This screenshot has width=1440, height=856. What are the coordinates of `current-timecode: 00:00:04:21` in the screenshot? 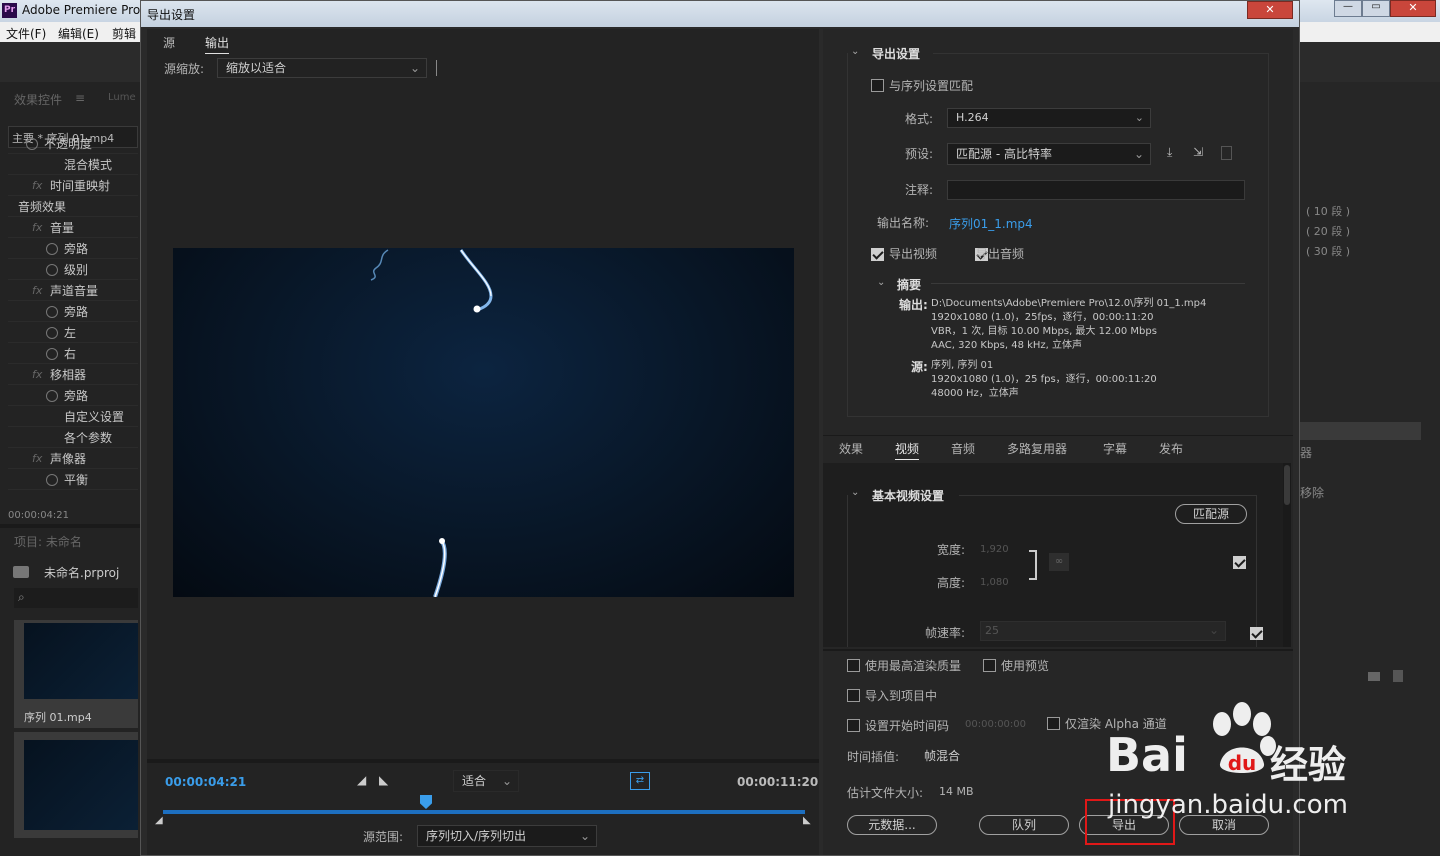 It's located at (205, 782).